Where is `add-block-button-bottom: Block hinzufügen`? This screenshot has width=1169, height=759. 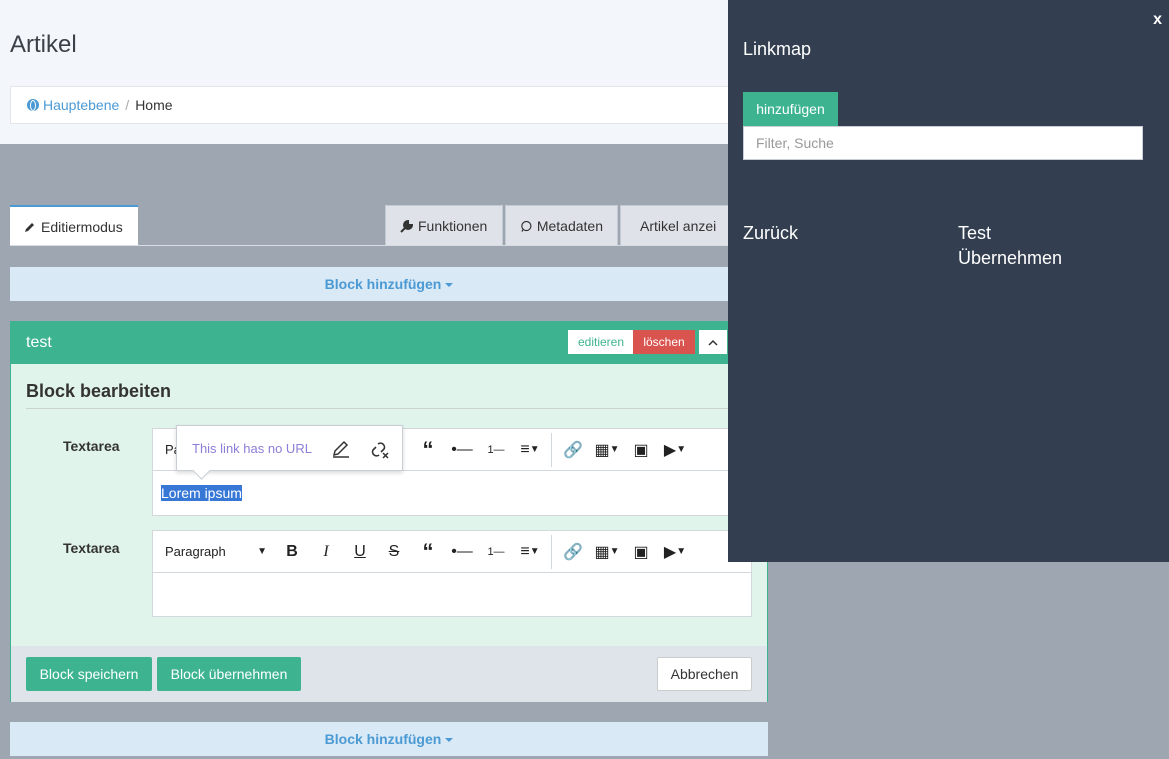
add-block-button-bottom: Block hinzufügen is located at coordinates (389, 739).